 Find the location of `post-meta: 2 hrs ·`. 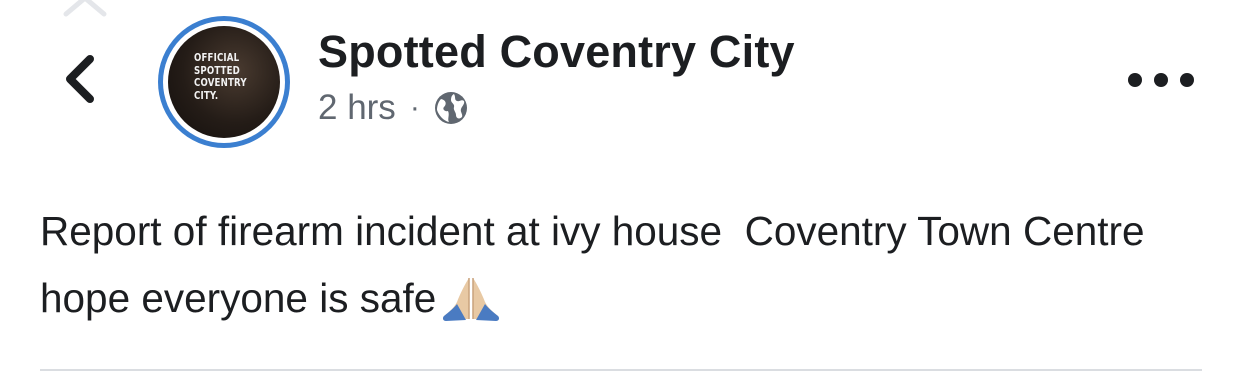

post-meta: 2 hrs · is located at coordinates (394, 108).